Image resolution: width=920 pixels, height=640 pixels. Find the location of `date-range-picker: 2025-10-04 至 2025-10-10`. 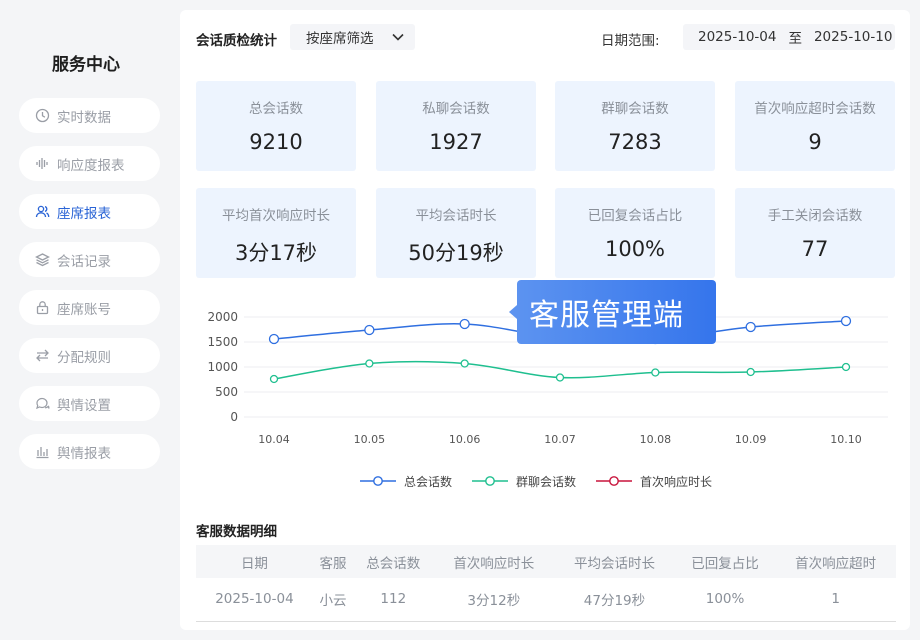

date-range-picker: 2025-10-04 至 2025-10-10 is located at coordinates (789, 37).